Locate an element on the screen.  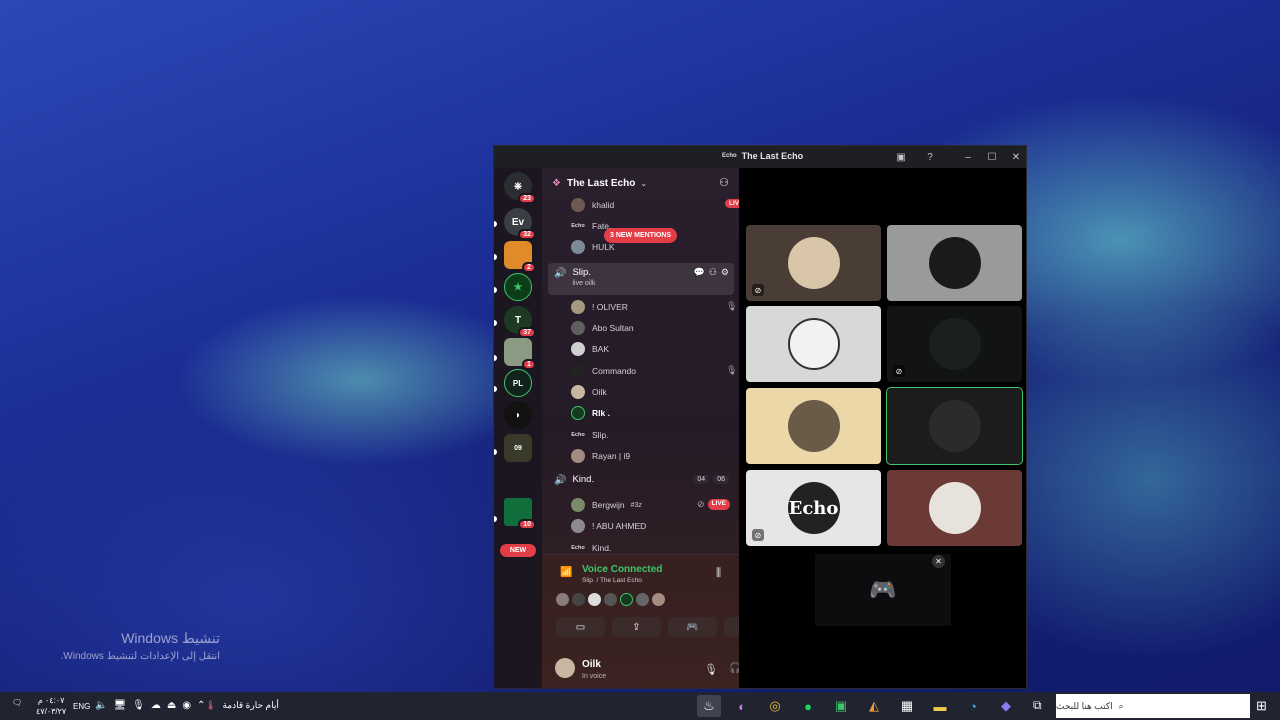
member-row: Echo Slip. ⊘ is located at coordinates (658, 435).